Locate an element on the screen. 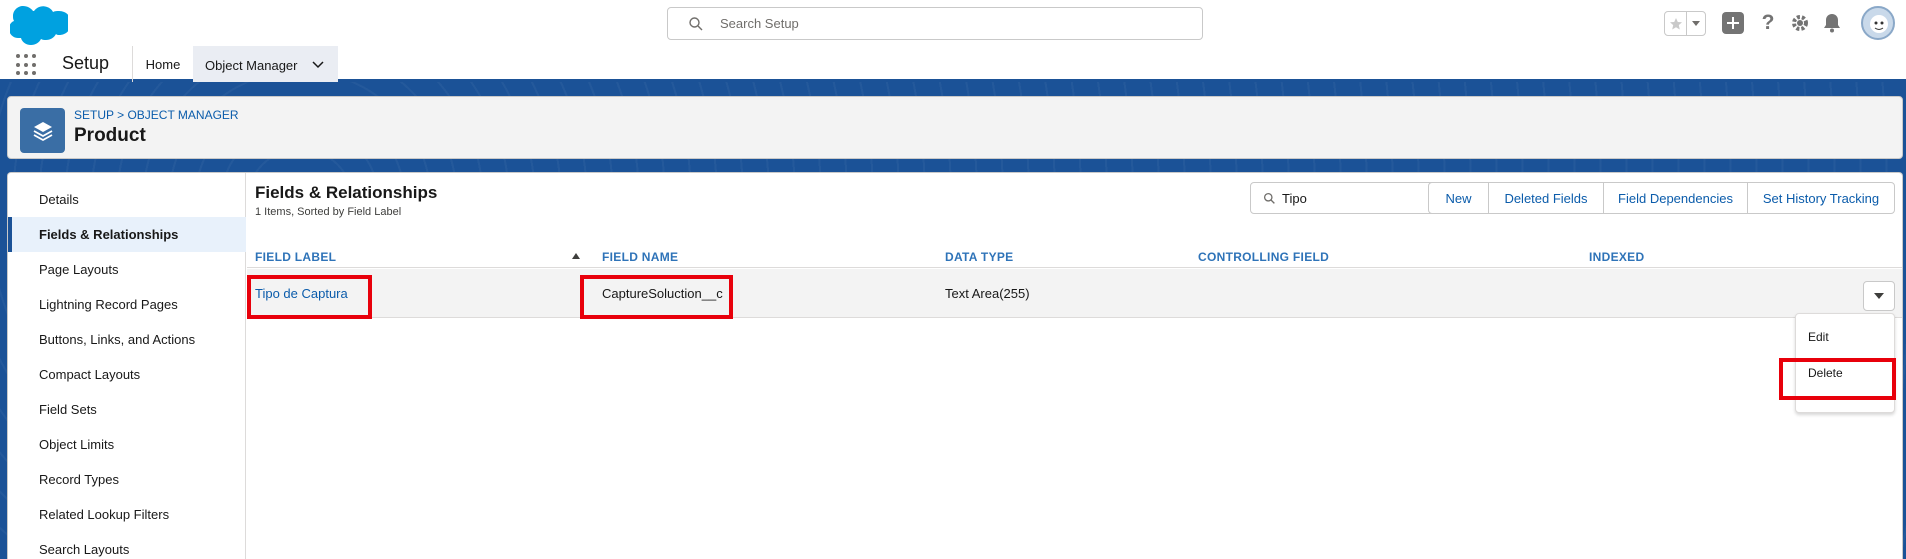 The height and width of the screenshot is (559, 1906). object-header: SETUP > OBJECT MANAGER Product is located at coordinates (955, 127).